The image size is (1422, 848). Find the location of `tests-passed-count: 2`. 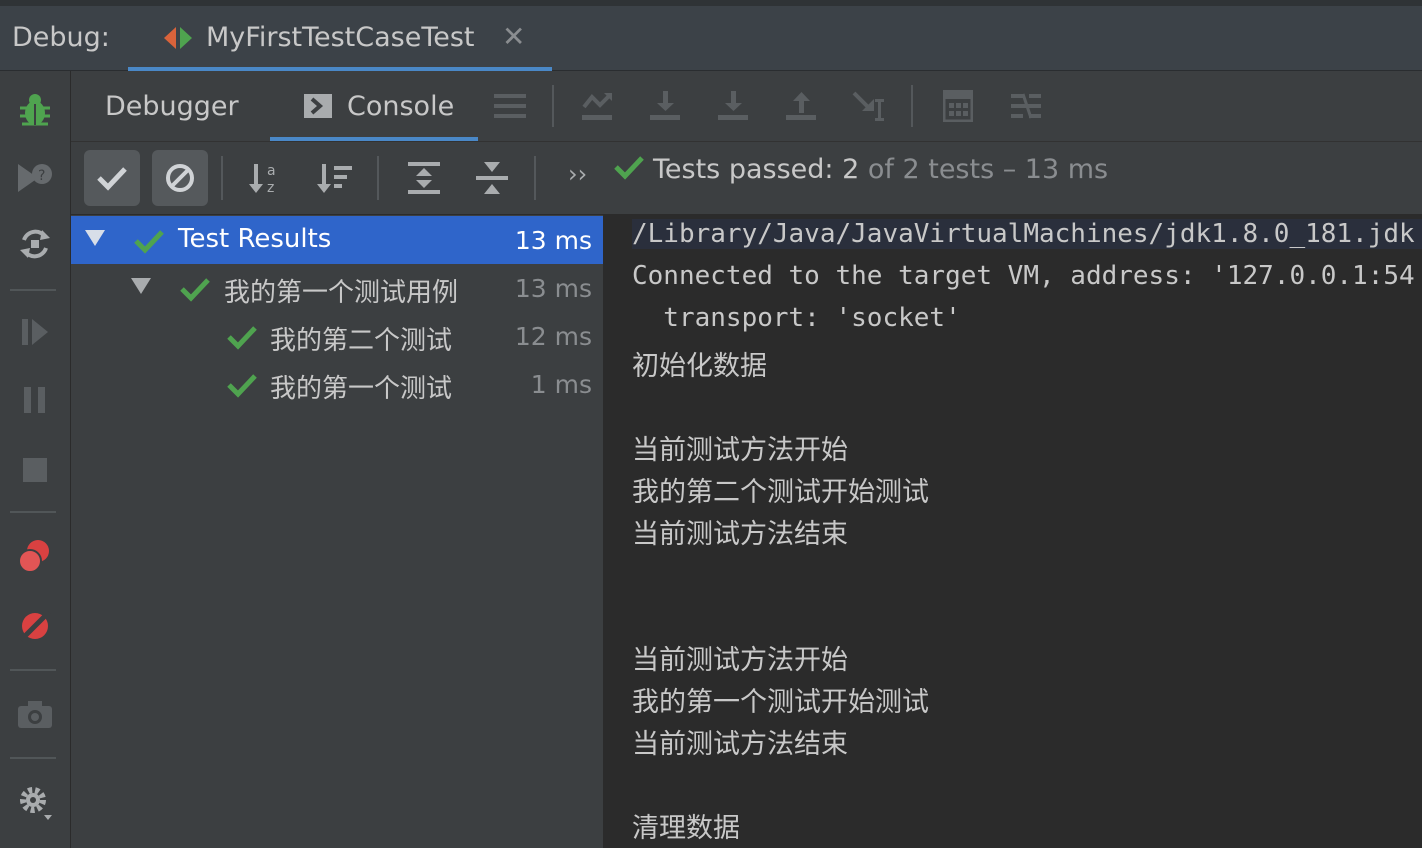

tests-passed-count: 2 is located at coordinates (851, 169).